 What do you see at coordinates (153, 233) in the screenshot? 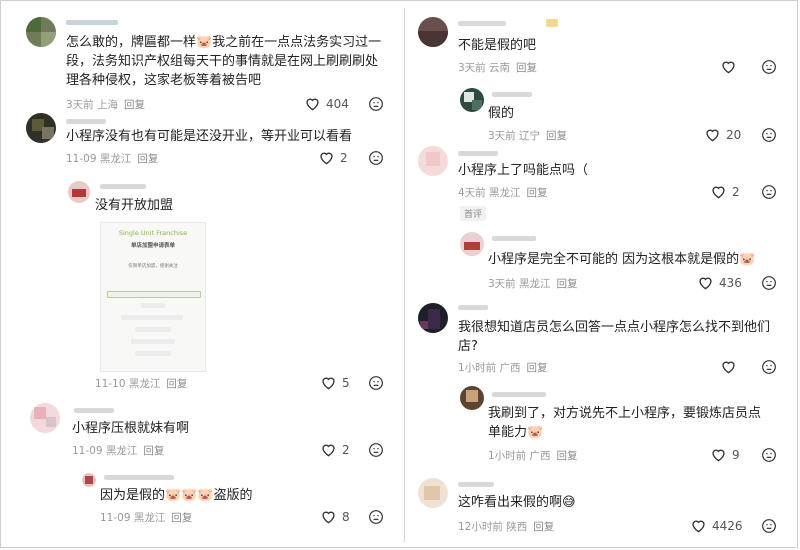
I see `image-title: Single Unit Franchise` at bounding box center [153, 233].